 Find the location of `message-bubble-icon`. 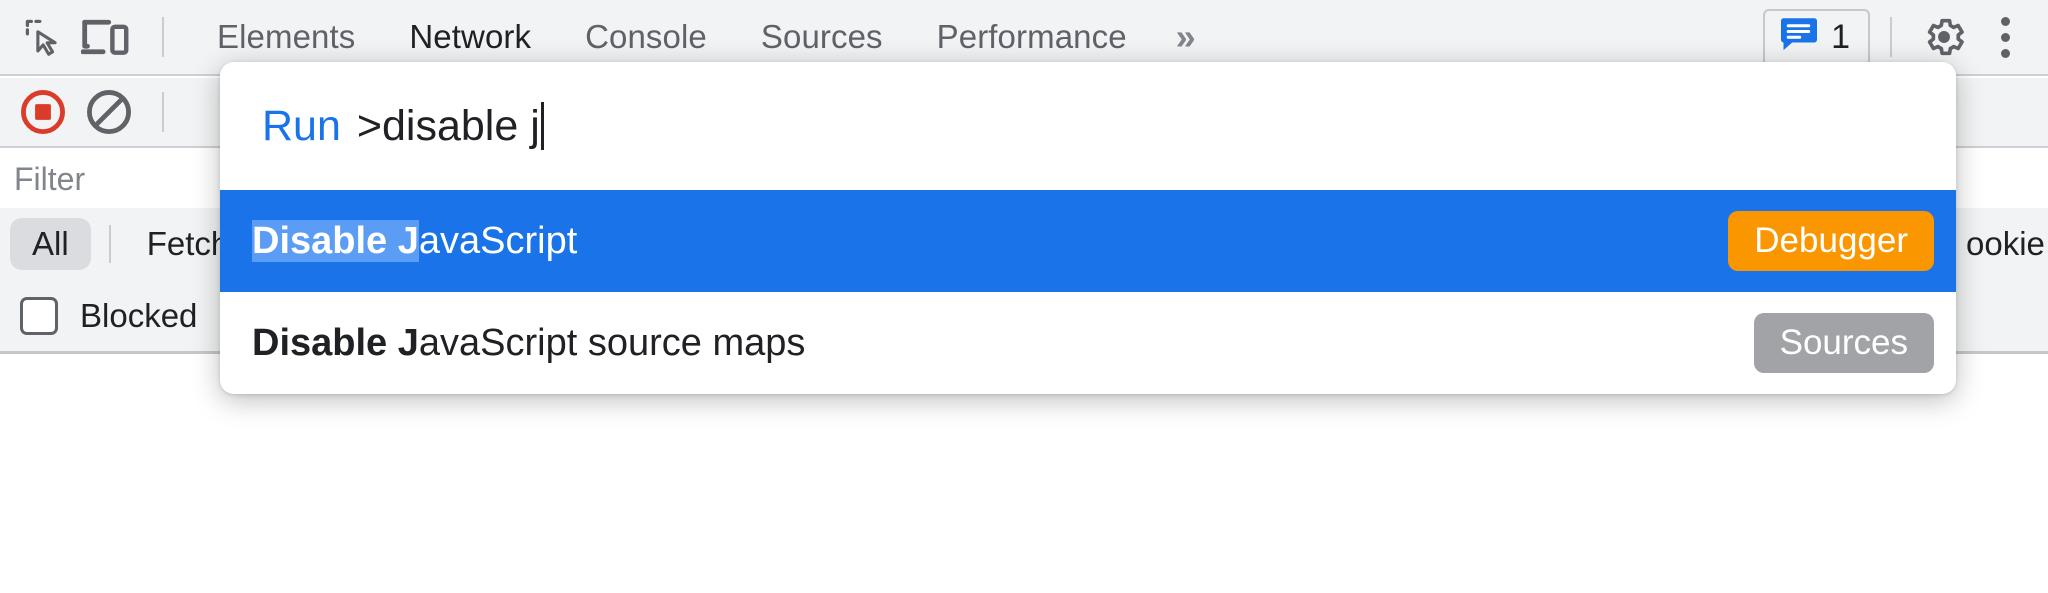

message-bubble-icon is located at coordinates (1799, 37).